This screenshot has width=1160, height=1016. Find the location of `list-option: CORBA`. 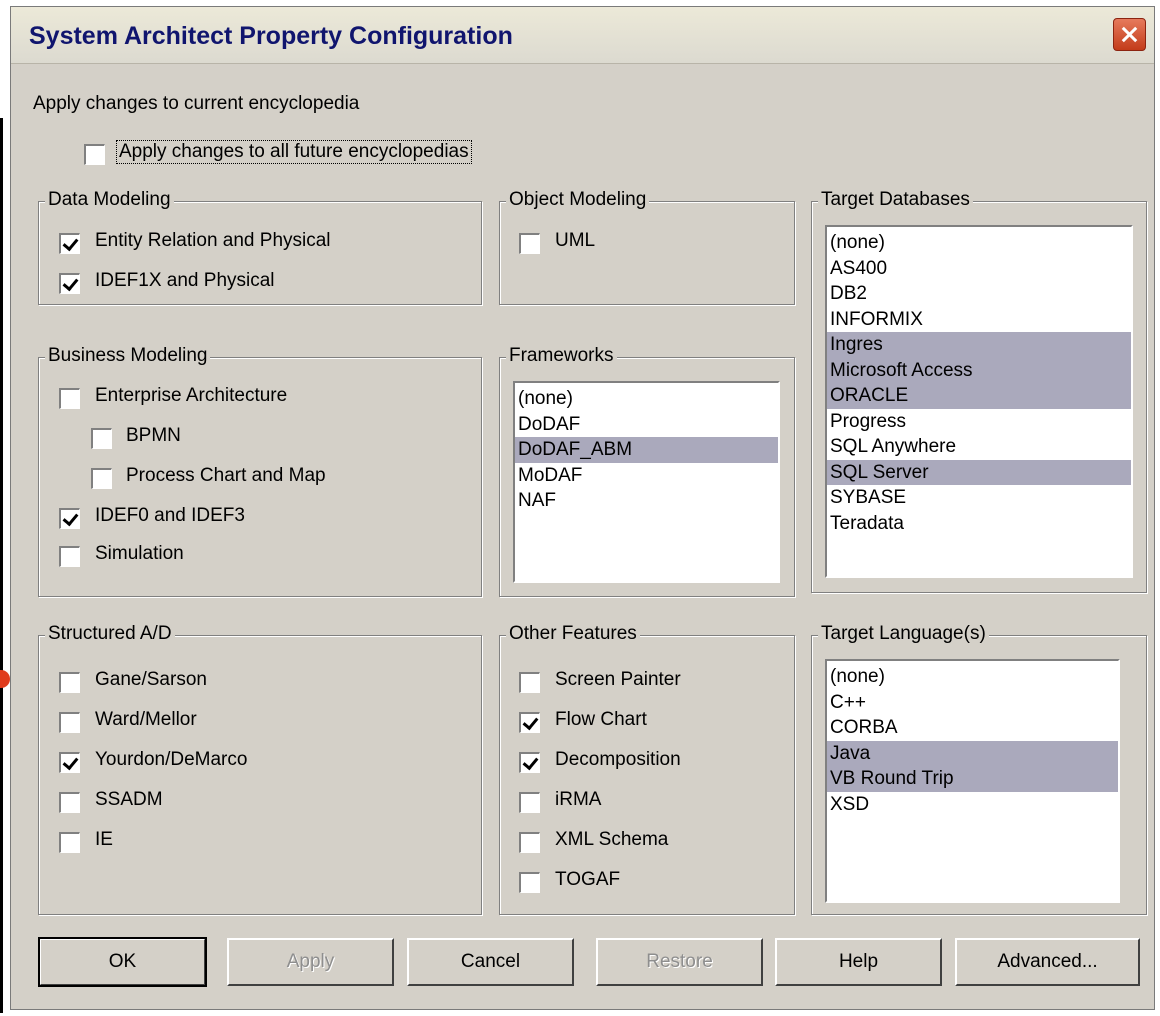

list-option: CORBA is located at coordinates (972, 728).